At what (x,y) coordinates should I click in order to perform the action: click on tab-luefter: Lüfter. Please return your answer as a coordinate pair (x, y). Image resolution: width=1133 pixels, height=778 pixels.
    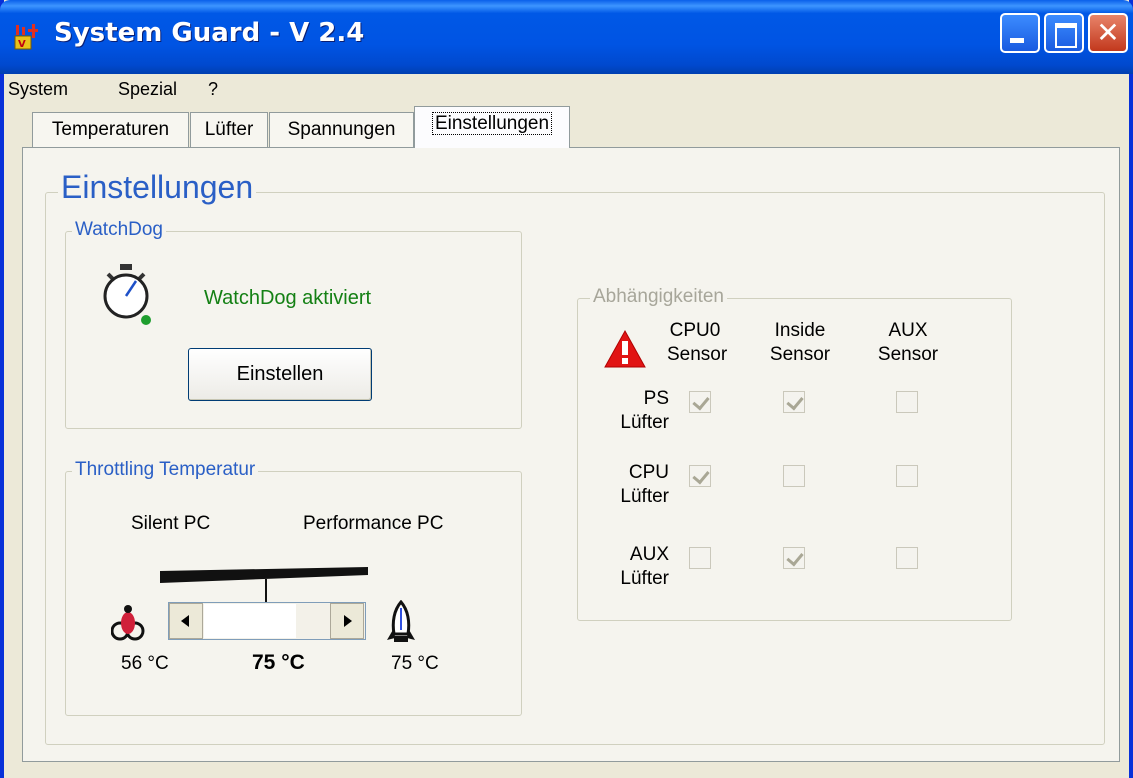
    Looking at the image, I should click on (229, 130).